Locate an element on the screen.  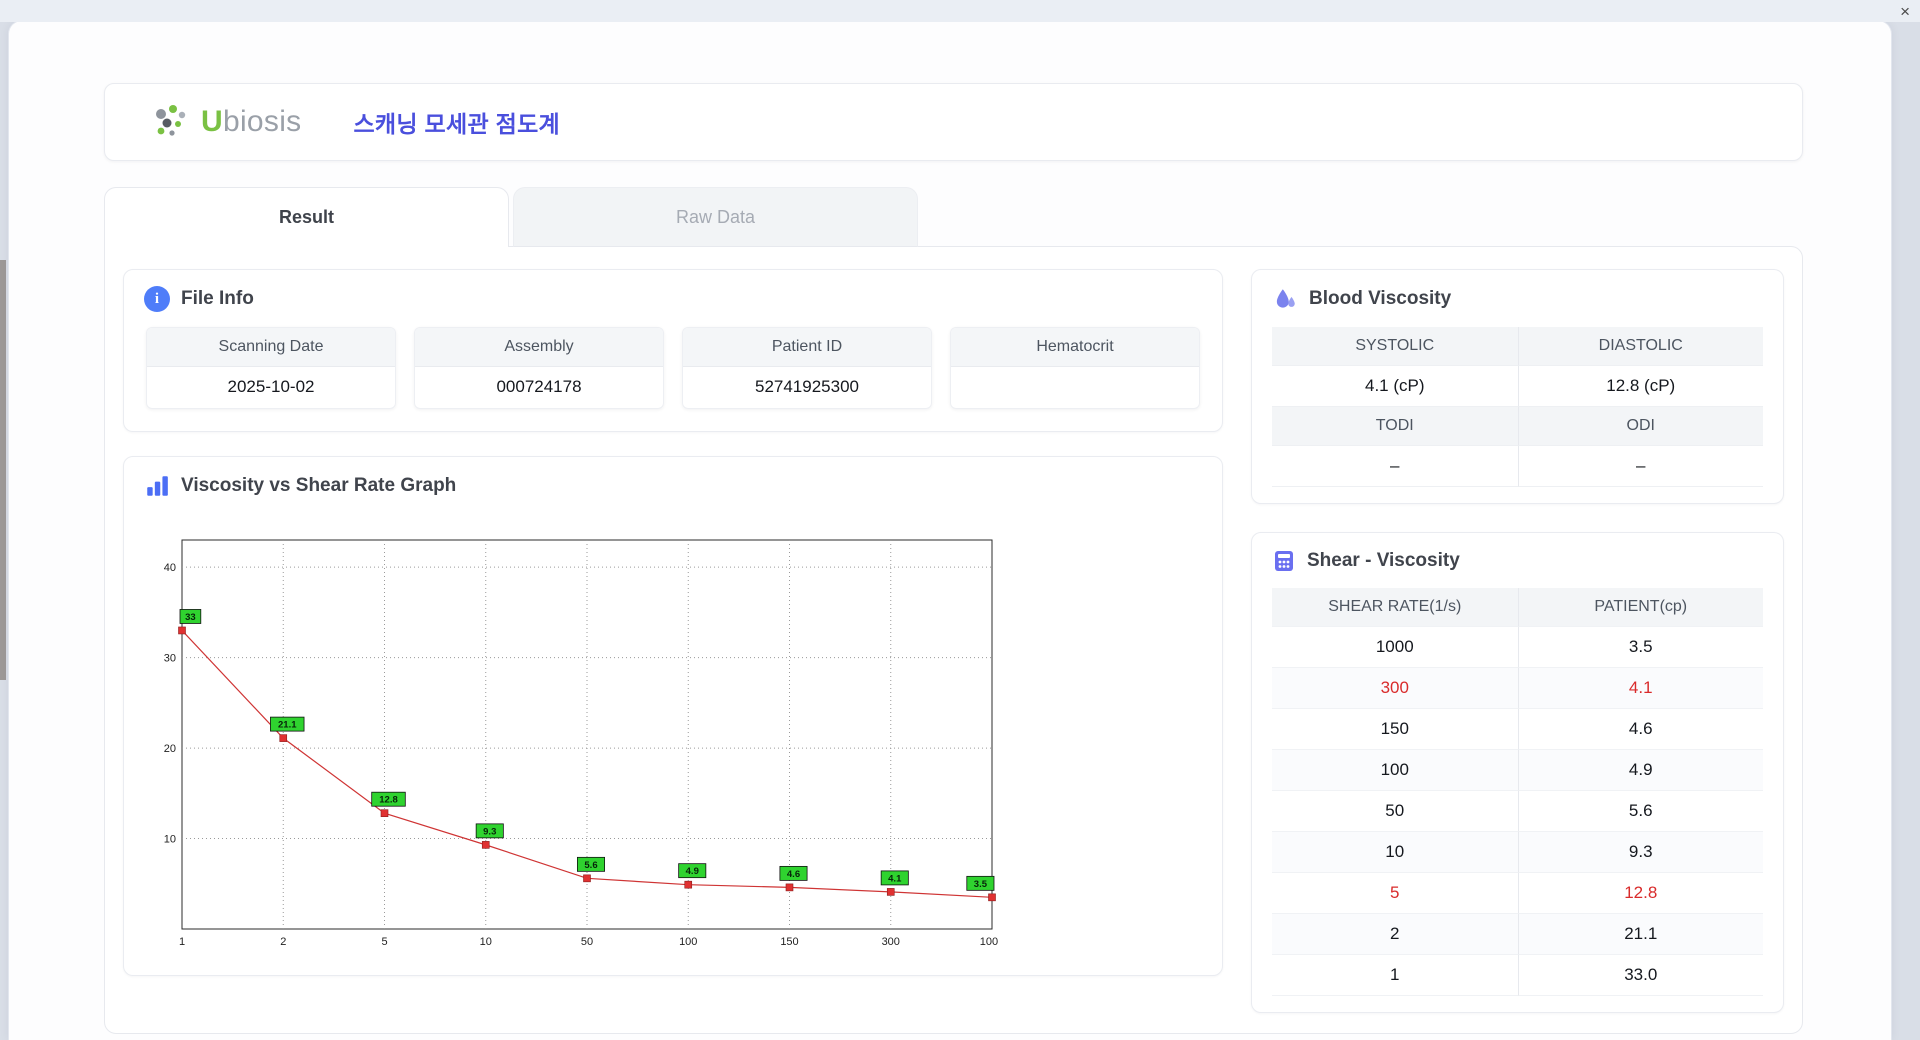
shear-rate-cell: 300 is located at coordinates (1395, 688).